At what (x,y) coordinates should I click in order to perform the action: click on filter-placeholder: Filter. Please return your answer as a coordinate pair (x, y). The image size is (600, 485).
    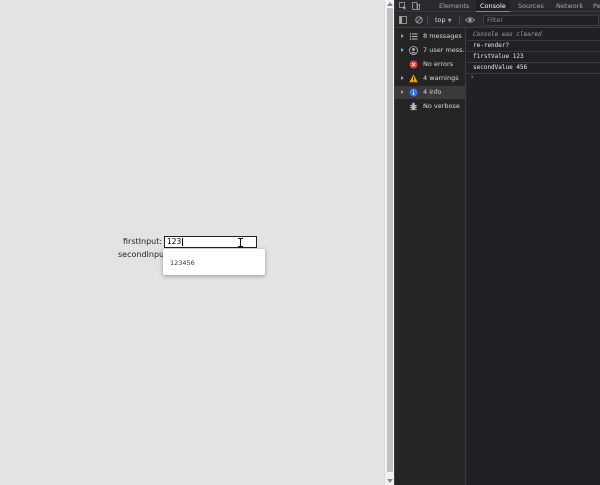
    Looking at the image, I should click on (495, 20).